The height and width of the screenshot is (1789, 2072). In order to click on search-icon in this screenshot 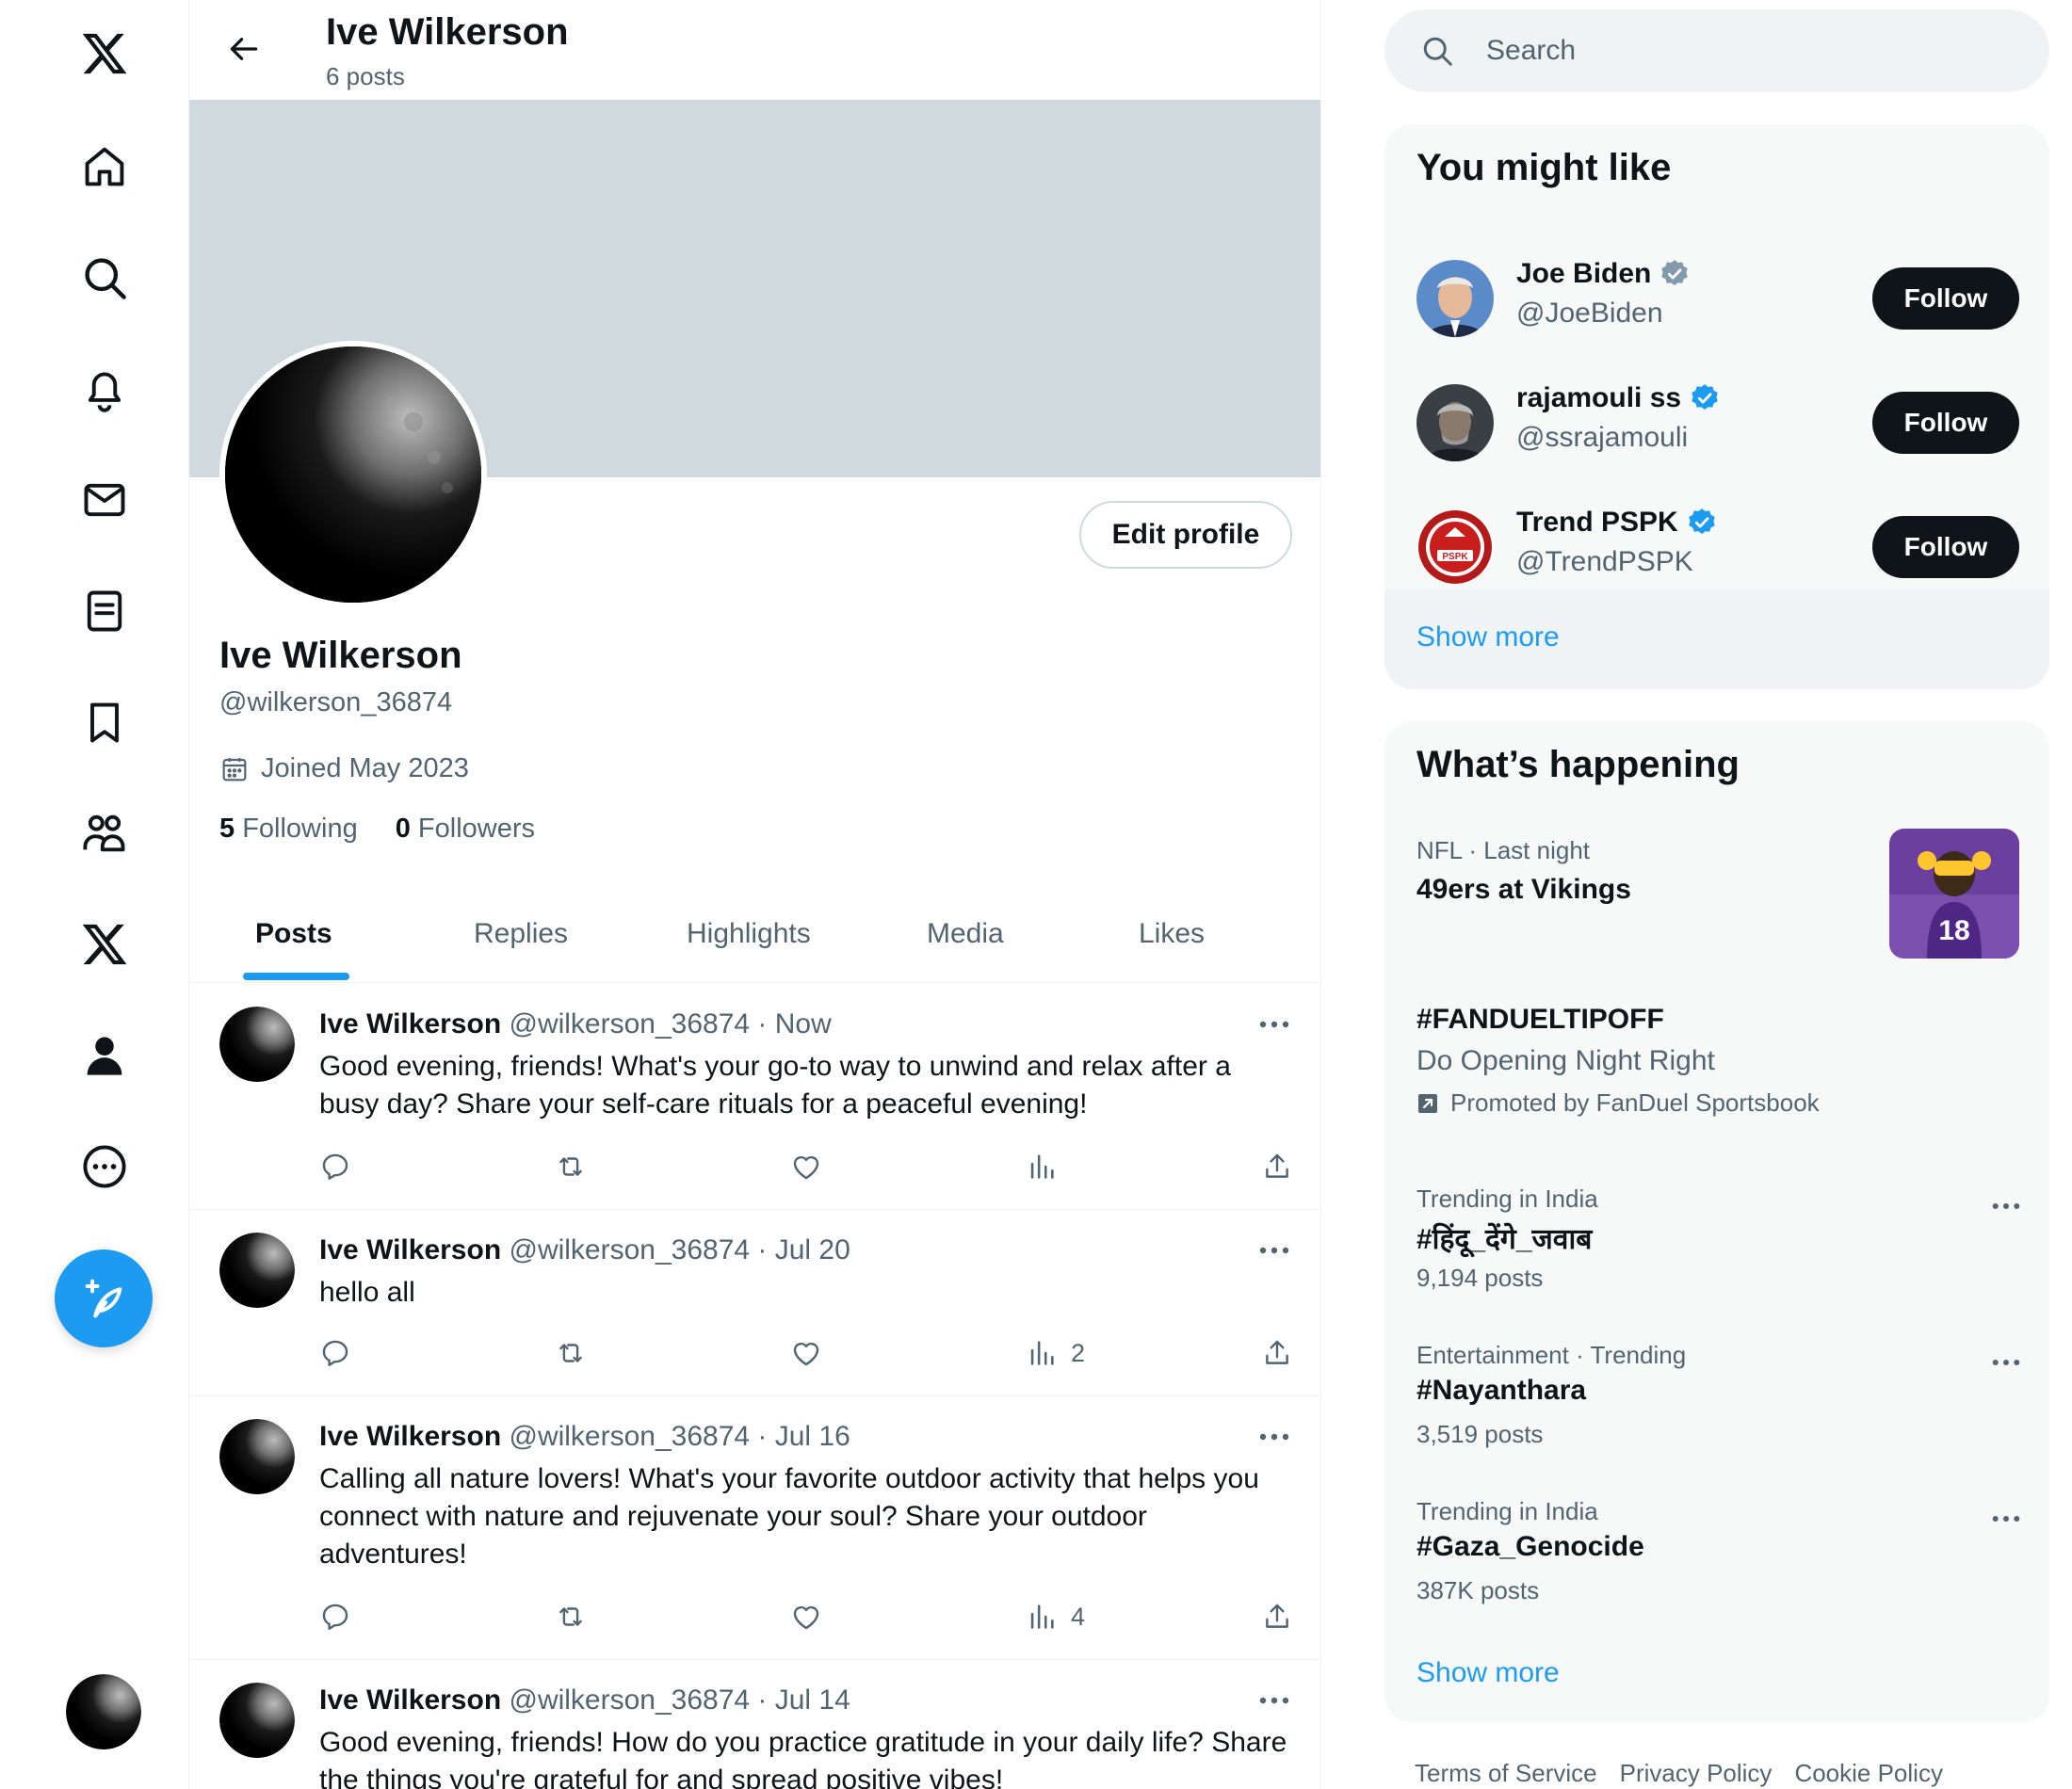, I will do `click(104, 277)`.